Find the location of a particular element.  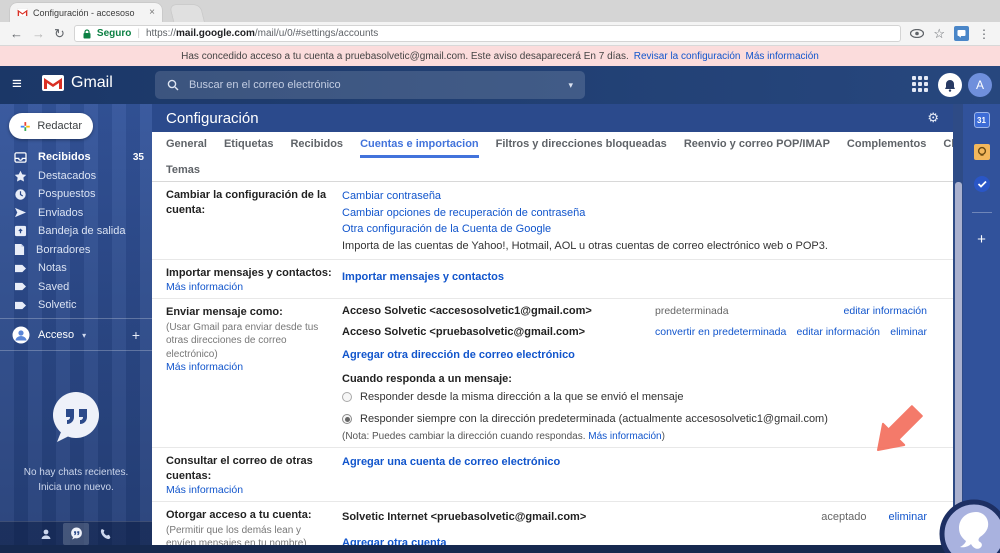

importar-mensajes-link: Importar mensajes y contactos is located at coordinates (634, 277).